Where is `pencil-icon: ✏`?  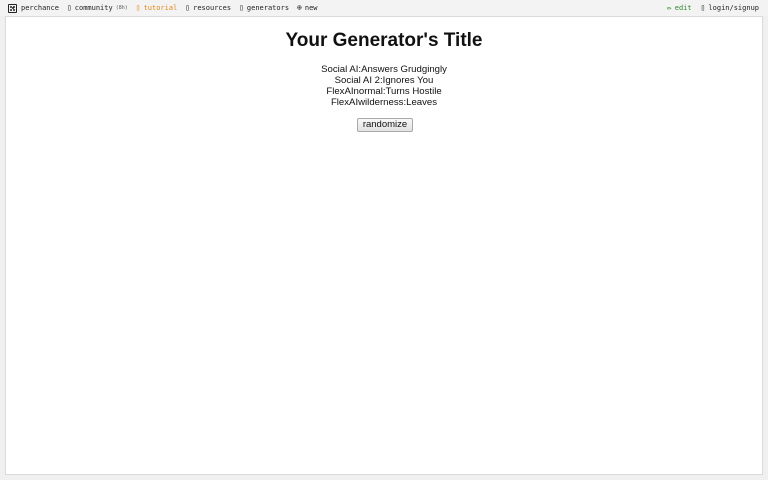 pencil-icon: ✏ is located at coordinates (669, 7).